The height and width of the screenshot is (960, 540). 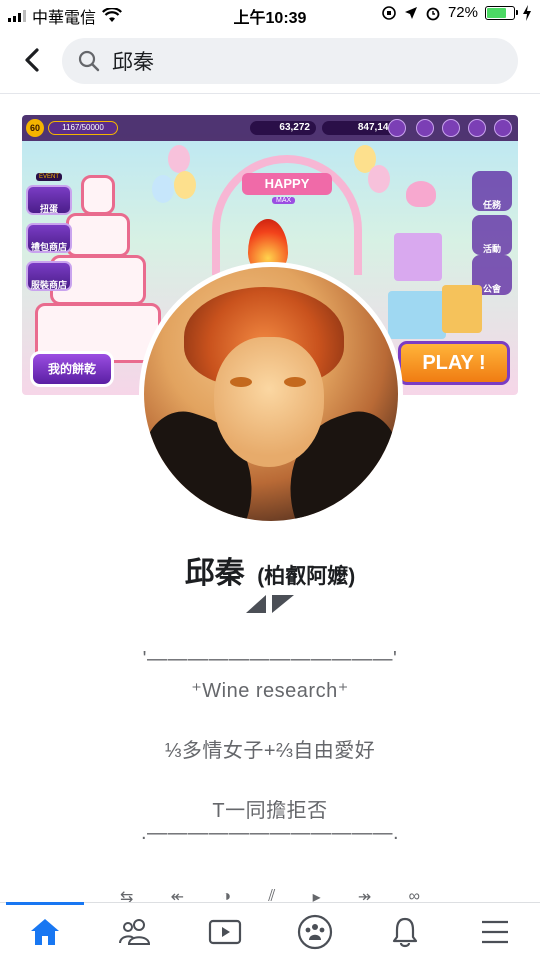 What do you see at coordinates (49, 200) in the screenshot?
I see `gacha-button: 扭蛋` at bounding box center [49, 200].